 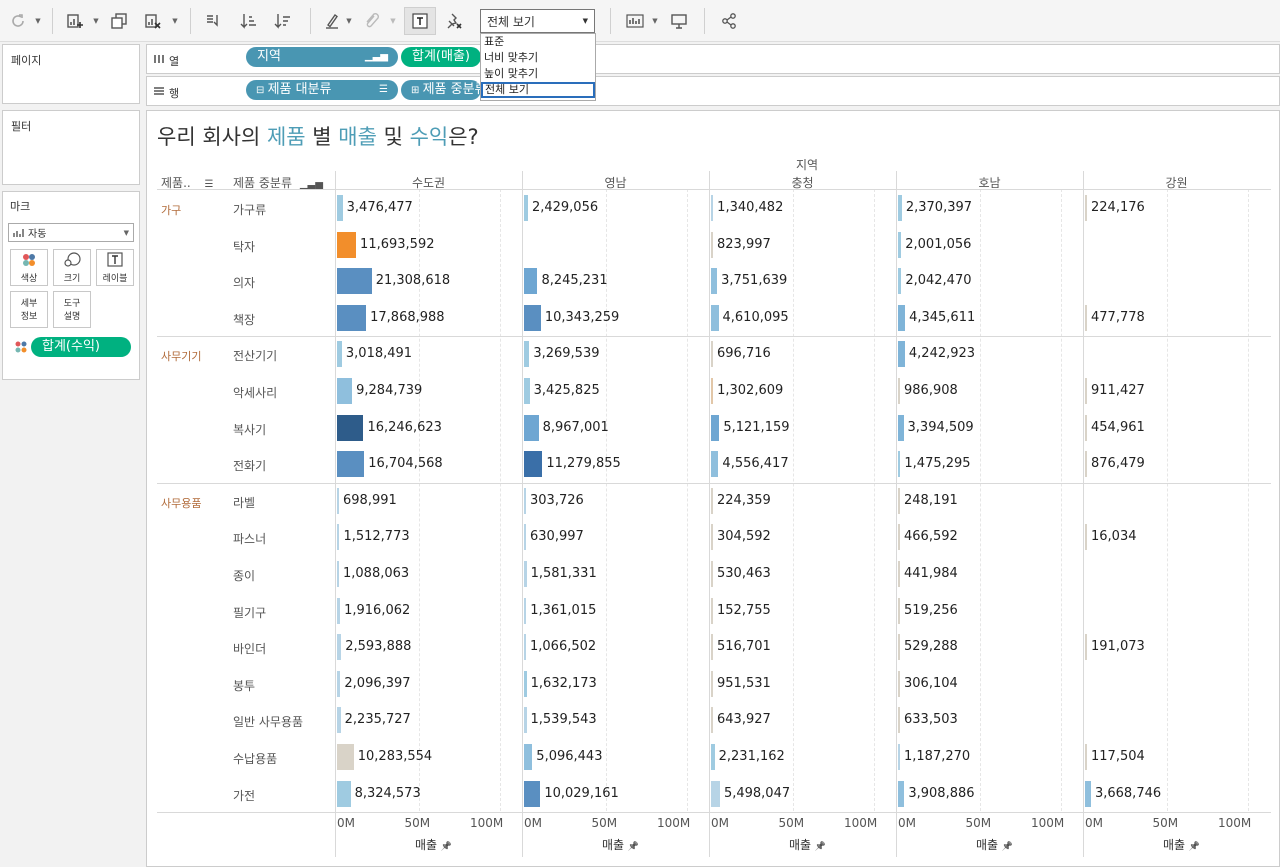 What do you see at coordinates (181, 503) in the screenshot?
I see `category-label: 사무용품` at bounding box center [181, 503].